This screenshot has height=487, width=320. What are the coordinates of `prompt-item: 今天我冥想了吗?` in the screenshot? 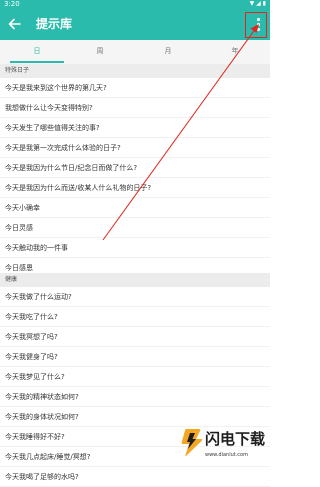 It's located at (135, 337).